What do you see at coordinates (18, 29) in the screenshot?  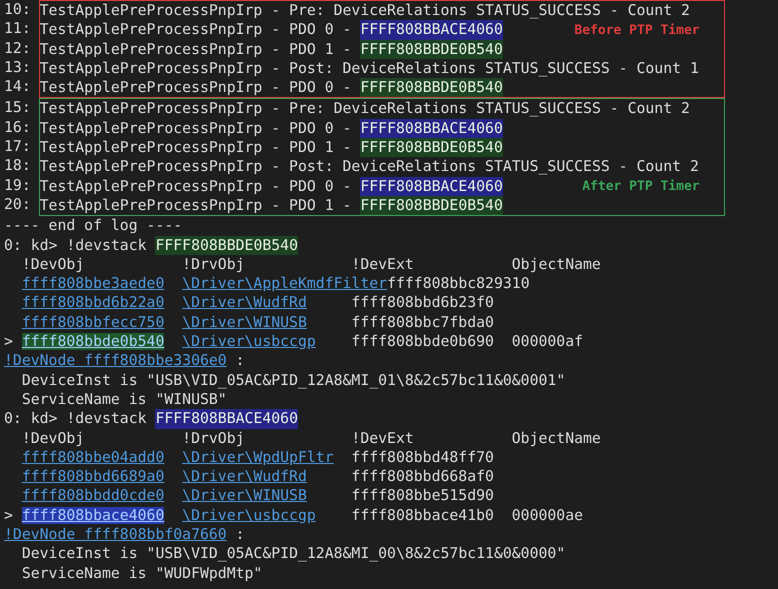 I see `line-number: 11:` at bounding box center [18, 29].